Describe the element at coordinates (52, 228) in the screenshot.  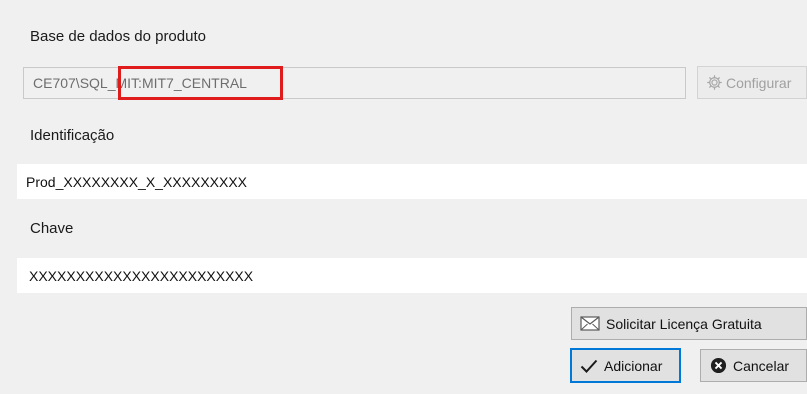
I see `key-label: Chave` at that location.